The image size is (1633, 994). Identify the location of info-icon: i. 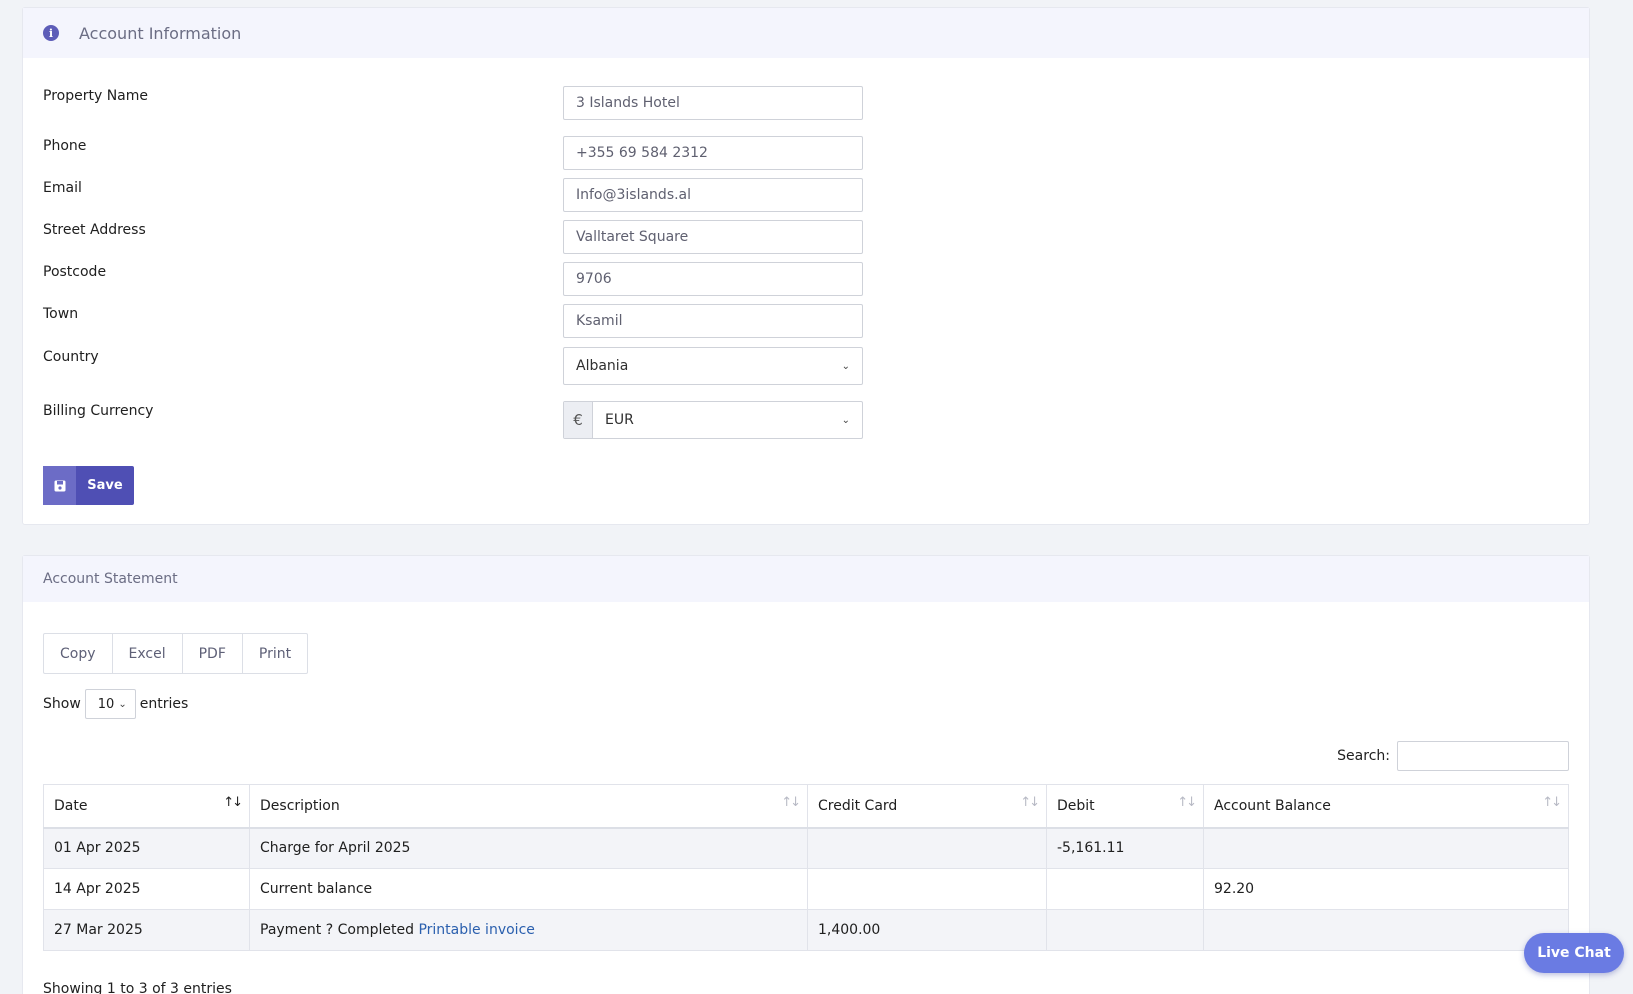
(51, 33).